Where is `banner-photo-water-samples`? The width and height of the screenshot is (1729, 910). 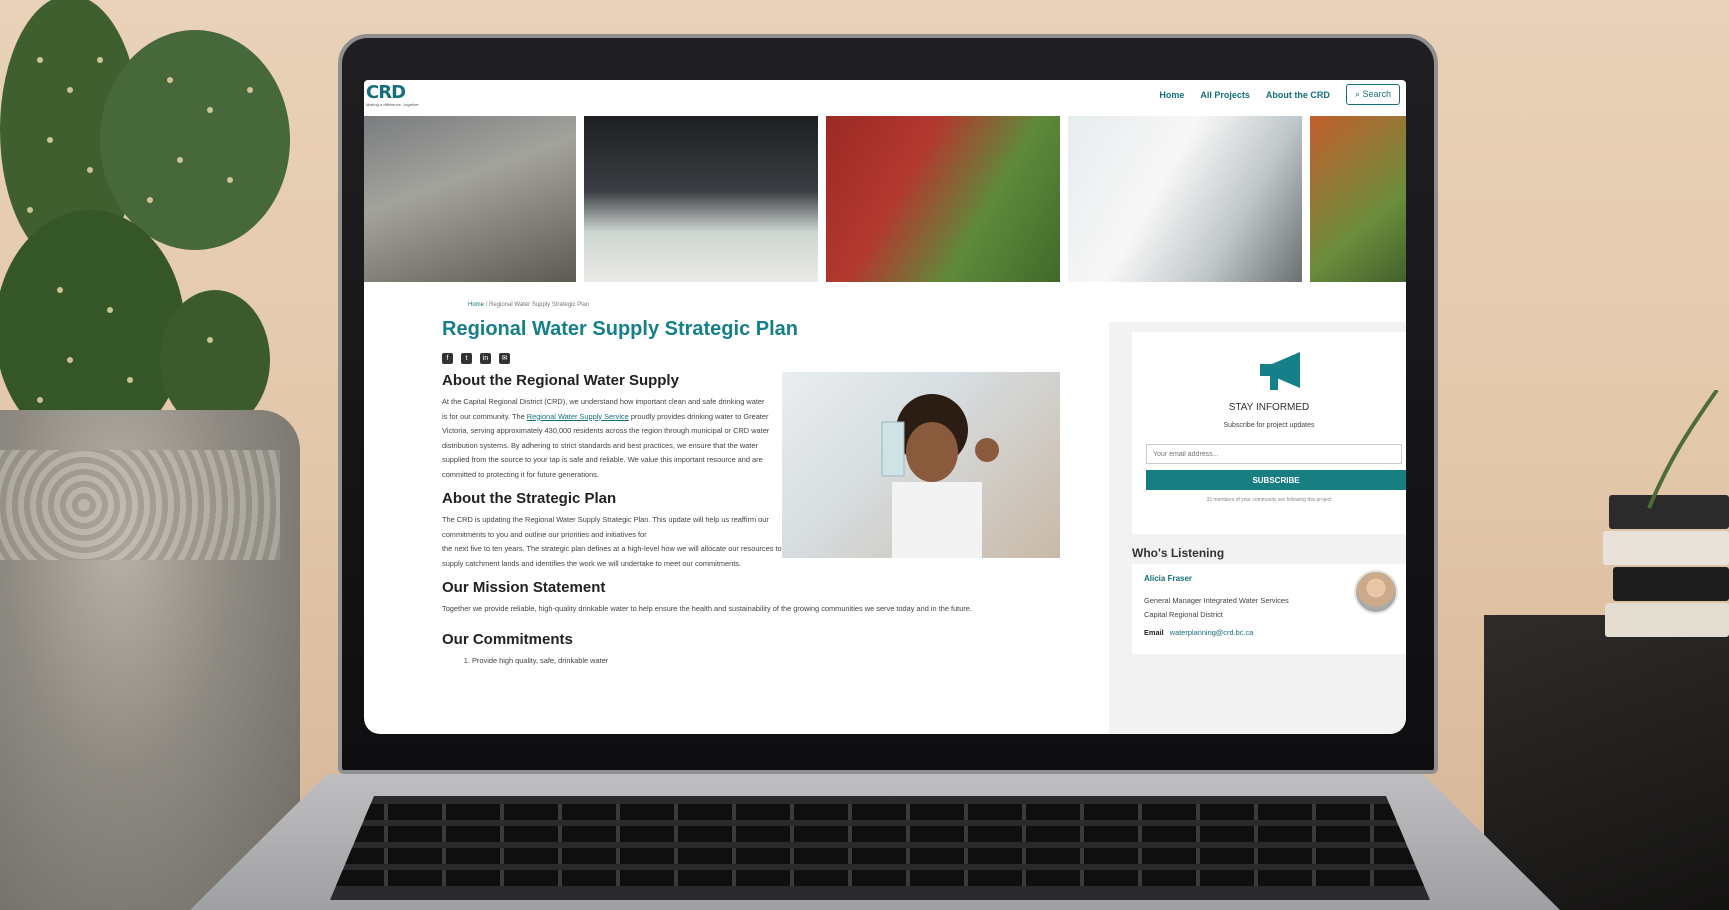
banner-photo-water-samples is located at coordinates (701, 199).